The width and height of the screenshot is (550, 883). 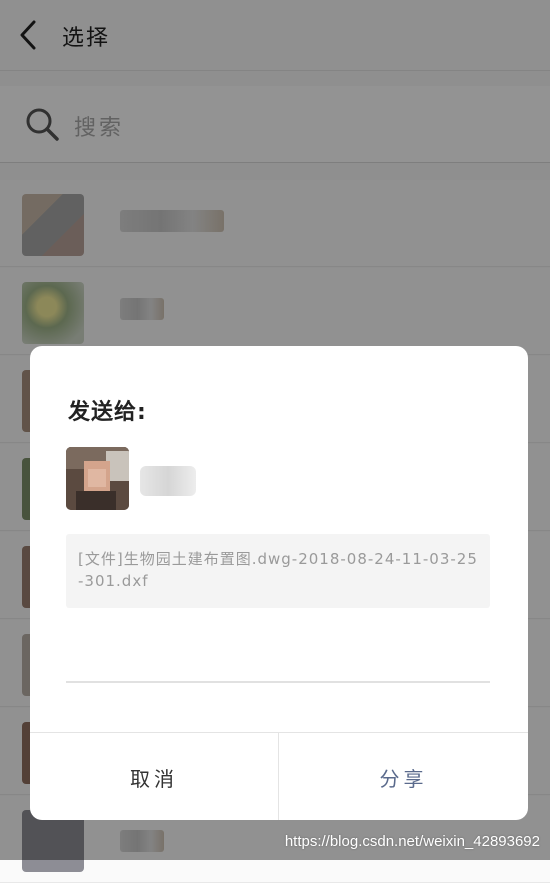 What do you see at coordinates (154, 776) in the screenshot?
I see `cancel-button: 取消` at bounding box center [154, 776].